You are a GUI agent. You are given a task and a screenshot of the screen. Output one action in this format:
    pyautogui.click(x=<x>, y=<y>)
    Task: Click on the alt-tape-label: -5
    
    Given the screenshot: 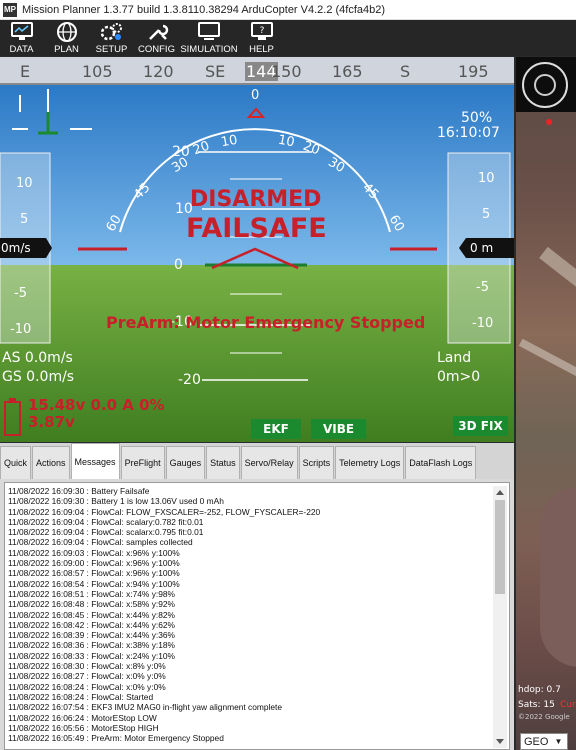 What is the action you would take?
    pyautogui.click(x=482, y=287)
    